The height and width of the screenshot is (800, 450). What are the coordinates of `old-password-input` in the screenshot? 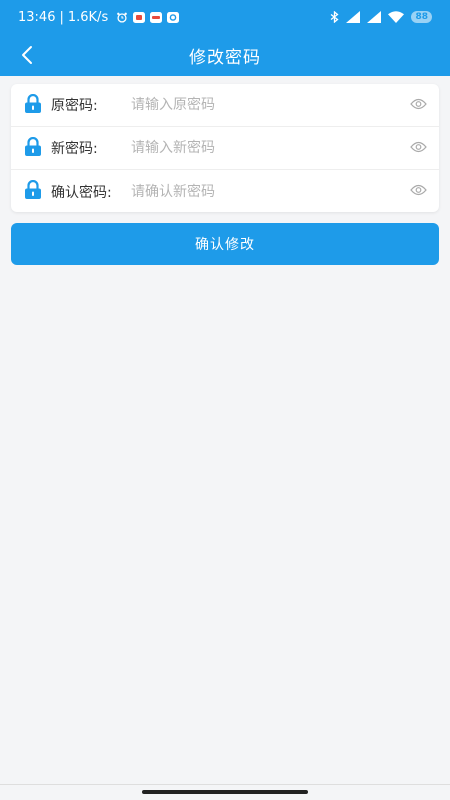 It's located at (261, 105).